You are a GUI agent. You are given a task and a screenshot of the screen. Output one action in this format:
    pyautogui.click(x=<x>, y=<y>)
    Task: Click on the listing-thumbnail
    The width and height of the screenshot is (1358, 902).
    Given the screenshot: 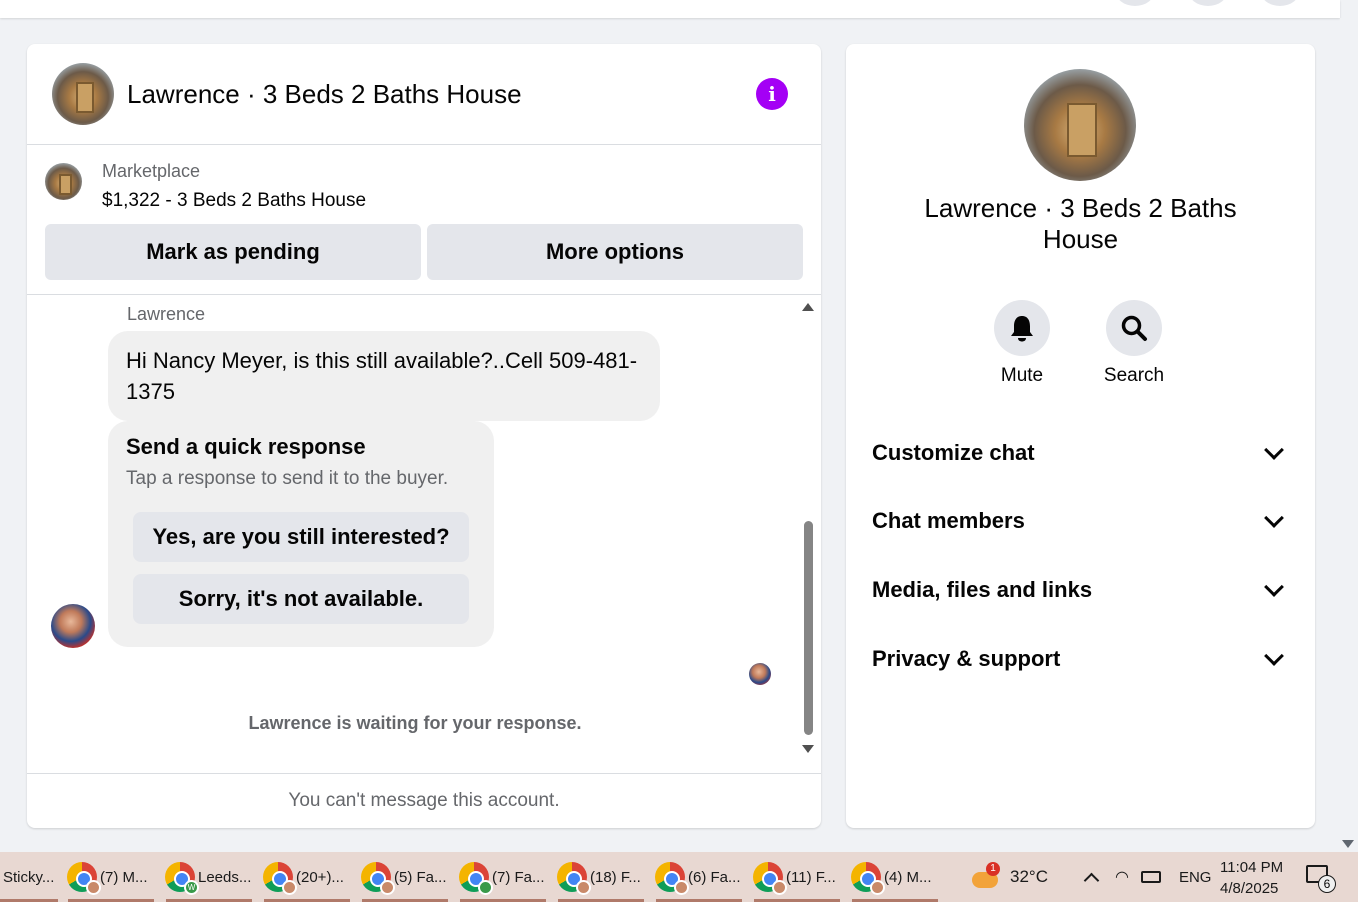 What is the action you would take?
    pyautogui.click(x=63, y=181)
    